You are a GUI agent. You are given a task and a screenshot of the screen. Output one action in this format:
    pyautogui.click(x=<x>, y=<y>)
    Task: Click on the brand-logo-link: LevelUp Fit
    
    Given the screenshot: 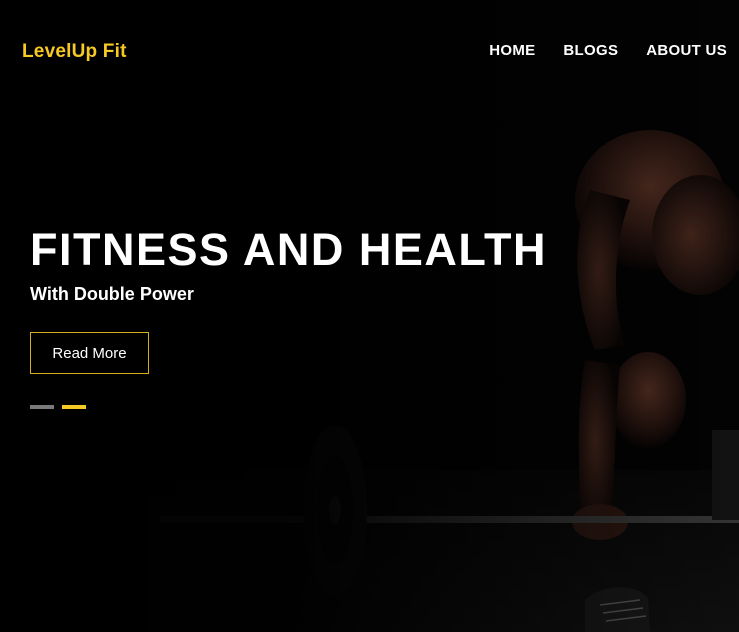 What is the action you would take?
    pyautogui.click(x=74, y=52)
    